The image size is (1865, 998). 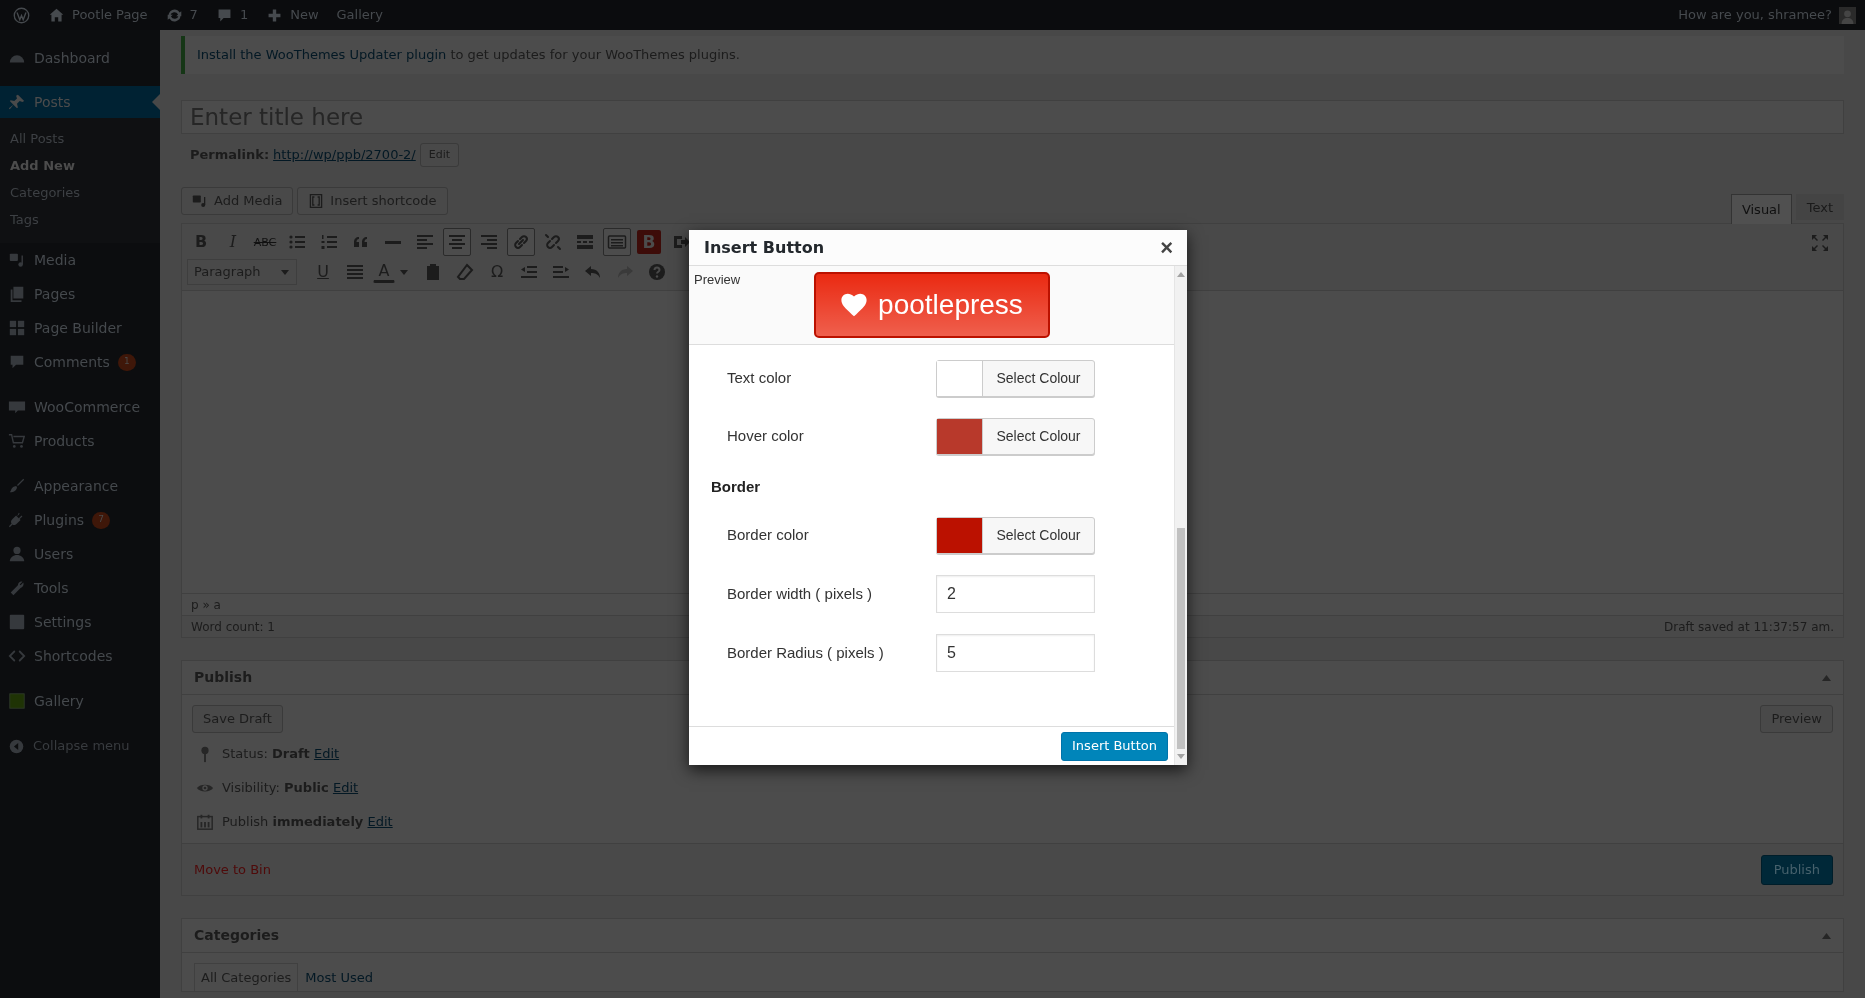 I want to click on account-link: How are you, shramee?, so click(x=1767, y=15).